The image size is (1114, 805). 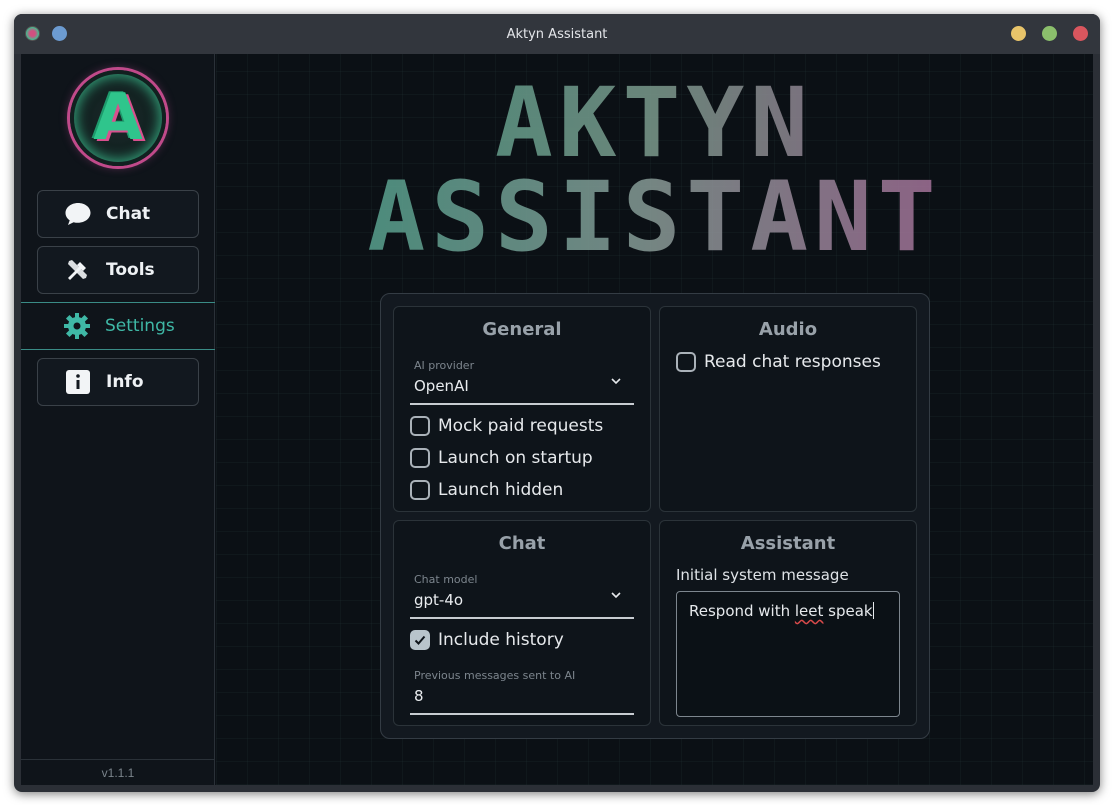 I want to click on title-bar: Aktyn Assistant, so click(x=557, y=34).